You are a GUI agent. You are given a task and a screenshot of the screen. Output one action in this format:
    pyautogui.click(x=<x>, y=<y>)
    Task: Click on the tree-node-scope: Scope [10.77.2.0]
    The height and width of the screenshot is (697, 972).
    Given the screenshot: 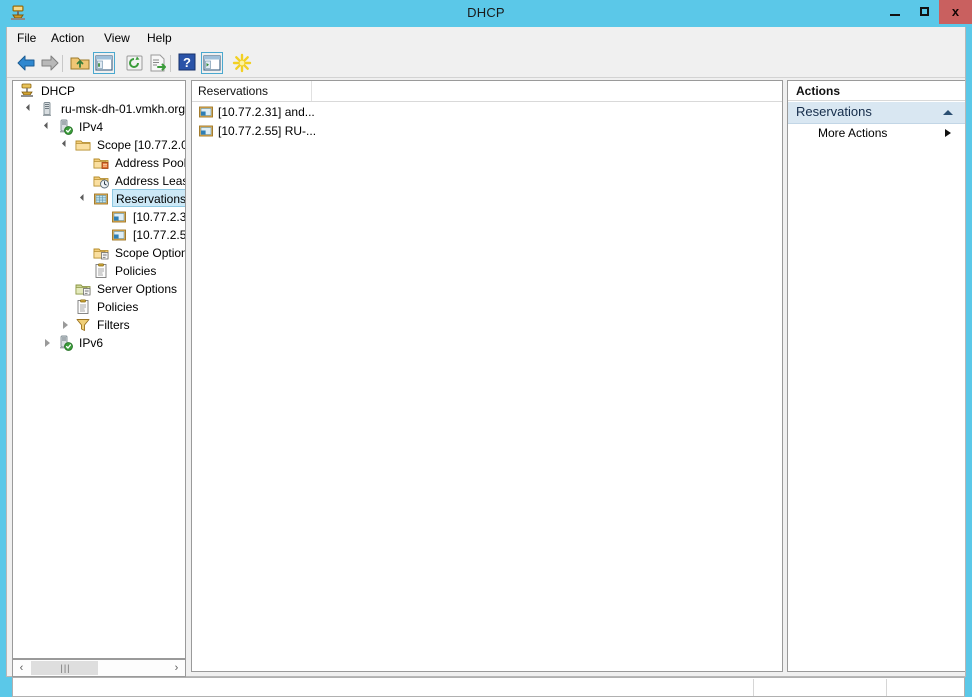 What is the action you would take?
    pyautogui.click(x=102, y=145)
    